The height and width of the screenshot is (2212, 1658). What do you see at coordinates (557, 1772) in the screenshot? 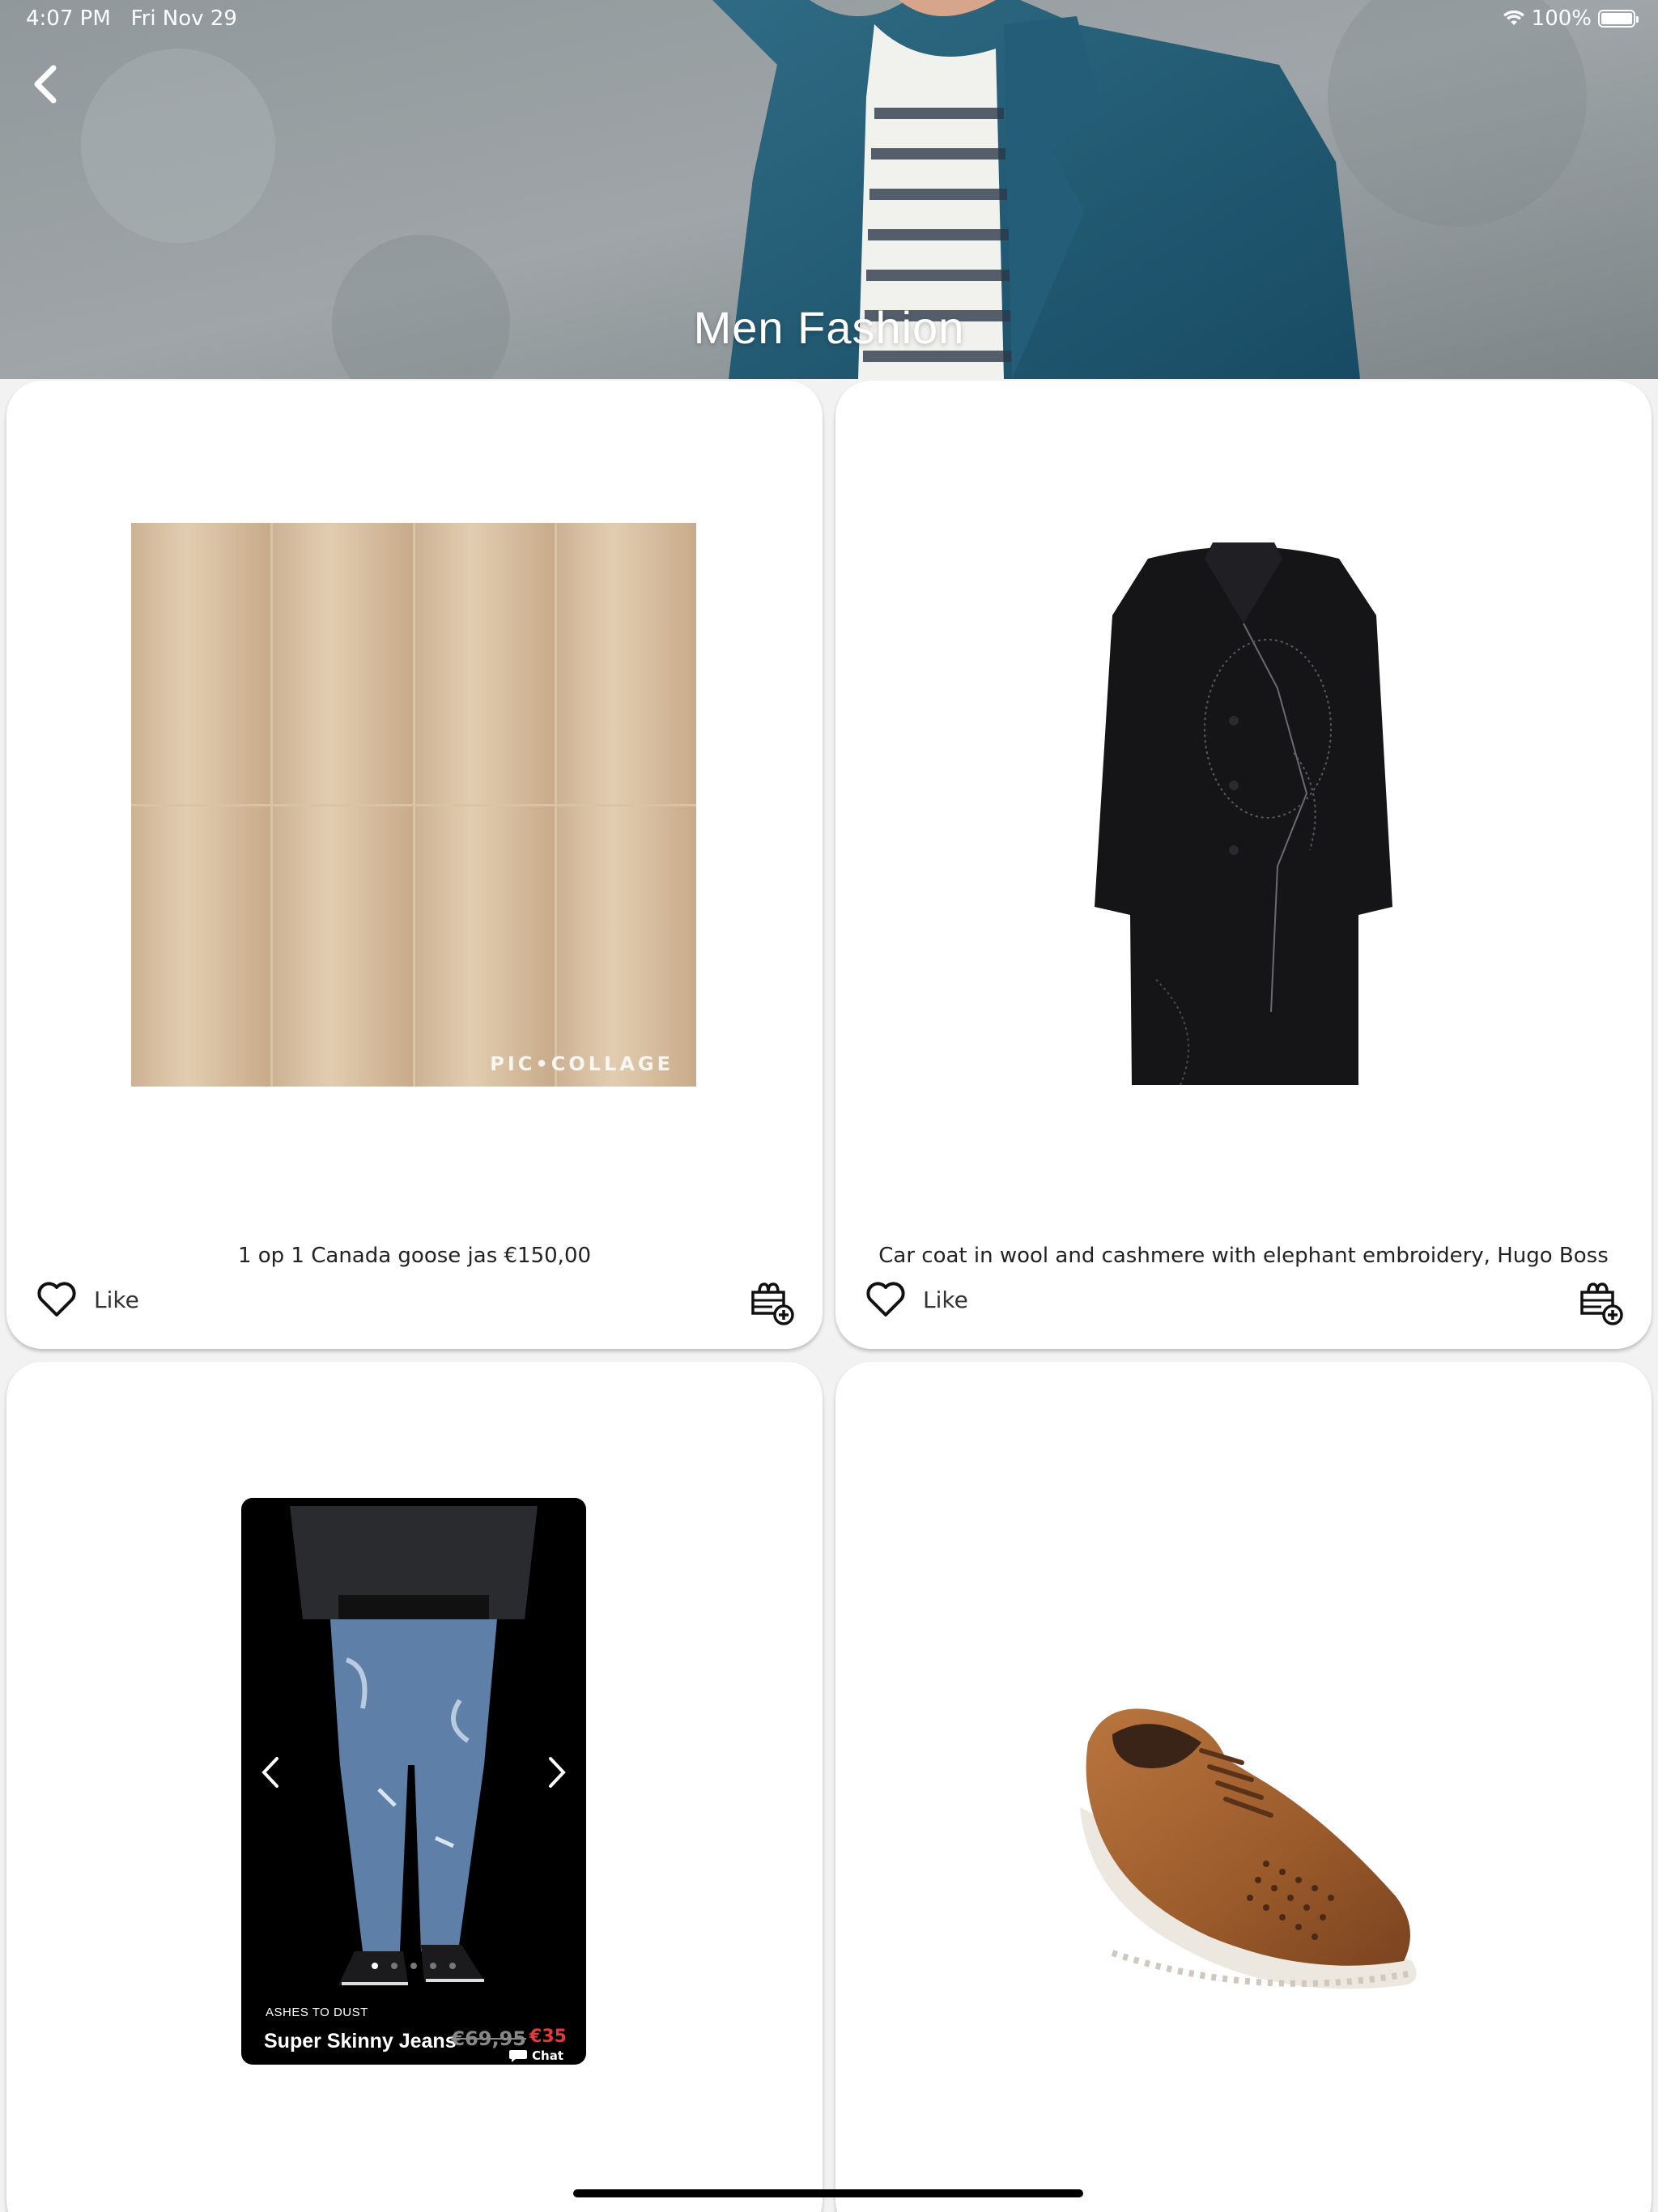
I see `chevron-right-icon` at bounding box center [557, 1772].